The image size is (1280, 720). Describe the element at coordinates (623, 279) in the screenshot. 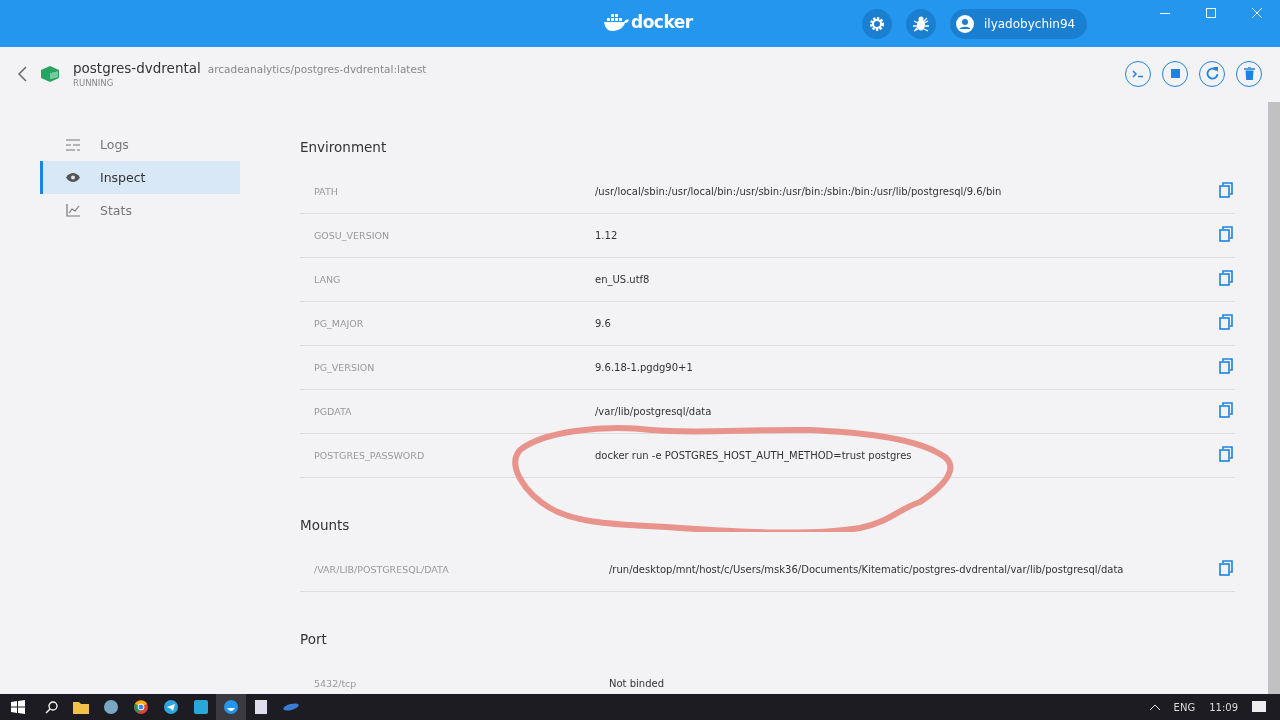

I see `value-text: en_US.utf8` at that location.